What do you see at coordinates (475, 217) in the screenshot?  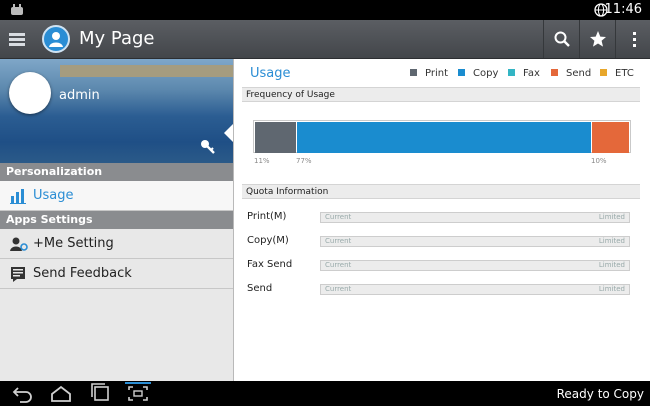 I see `quota-bar-print: Current Limited` at bounding box center [475, 217].